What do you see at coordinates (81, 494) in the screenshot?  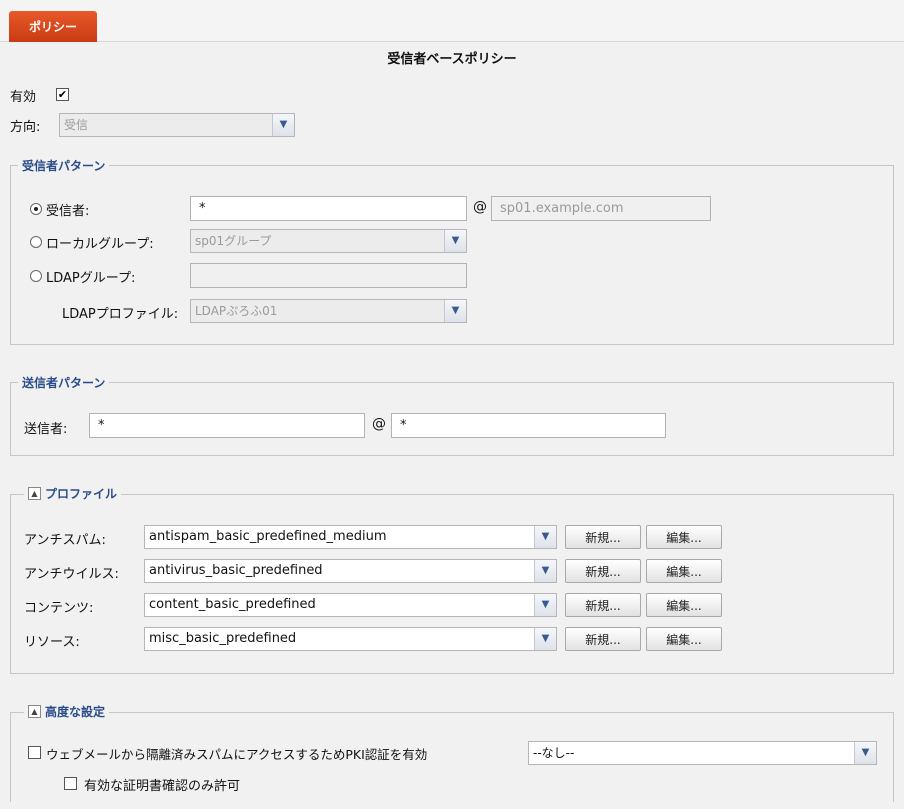 I see `profile-title: プロファイル` at bounding box center [81, 494].